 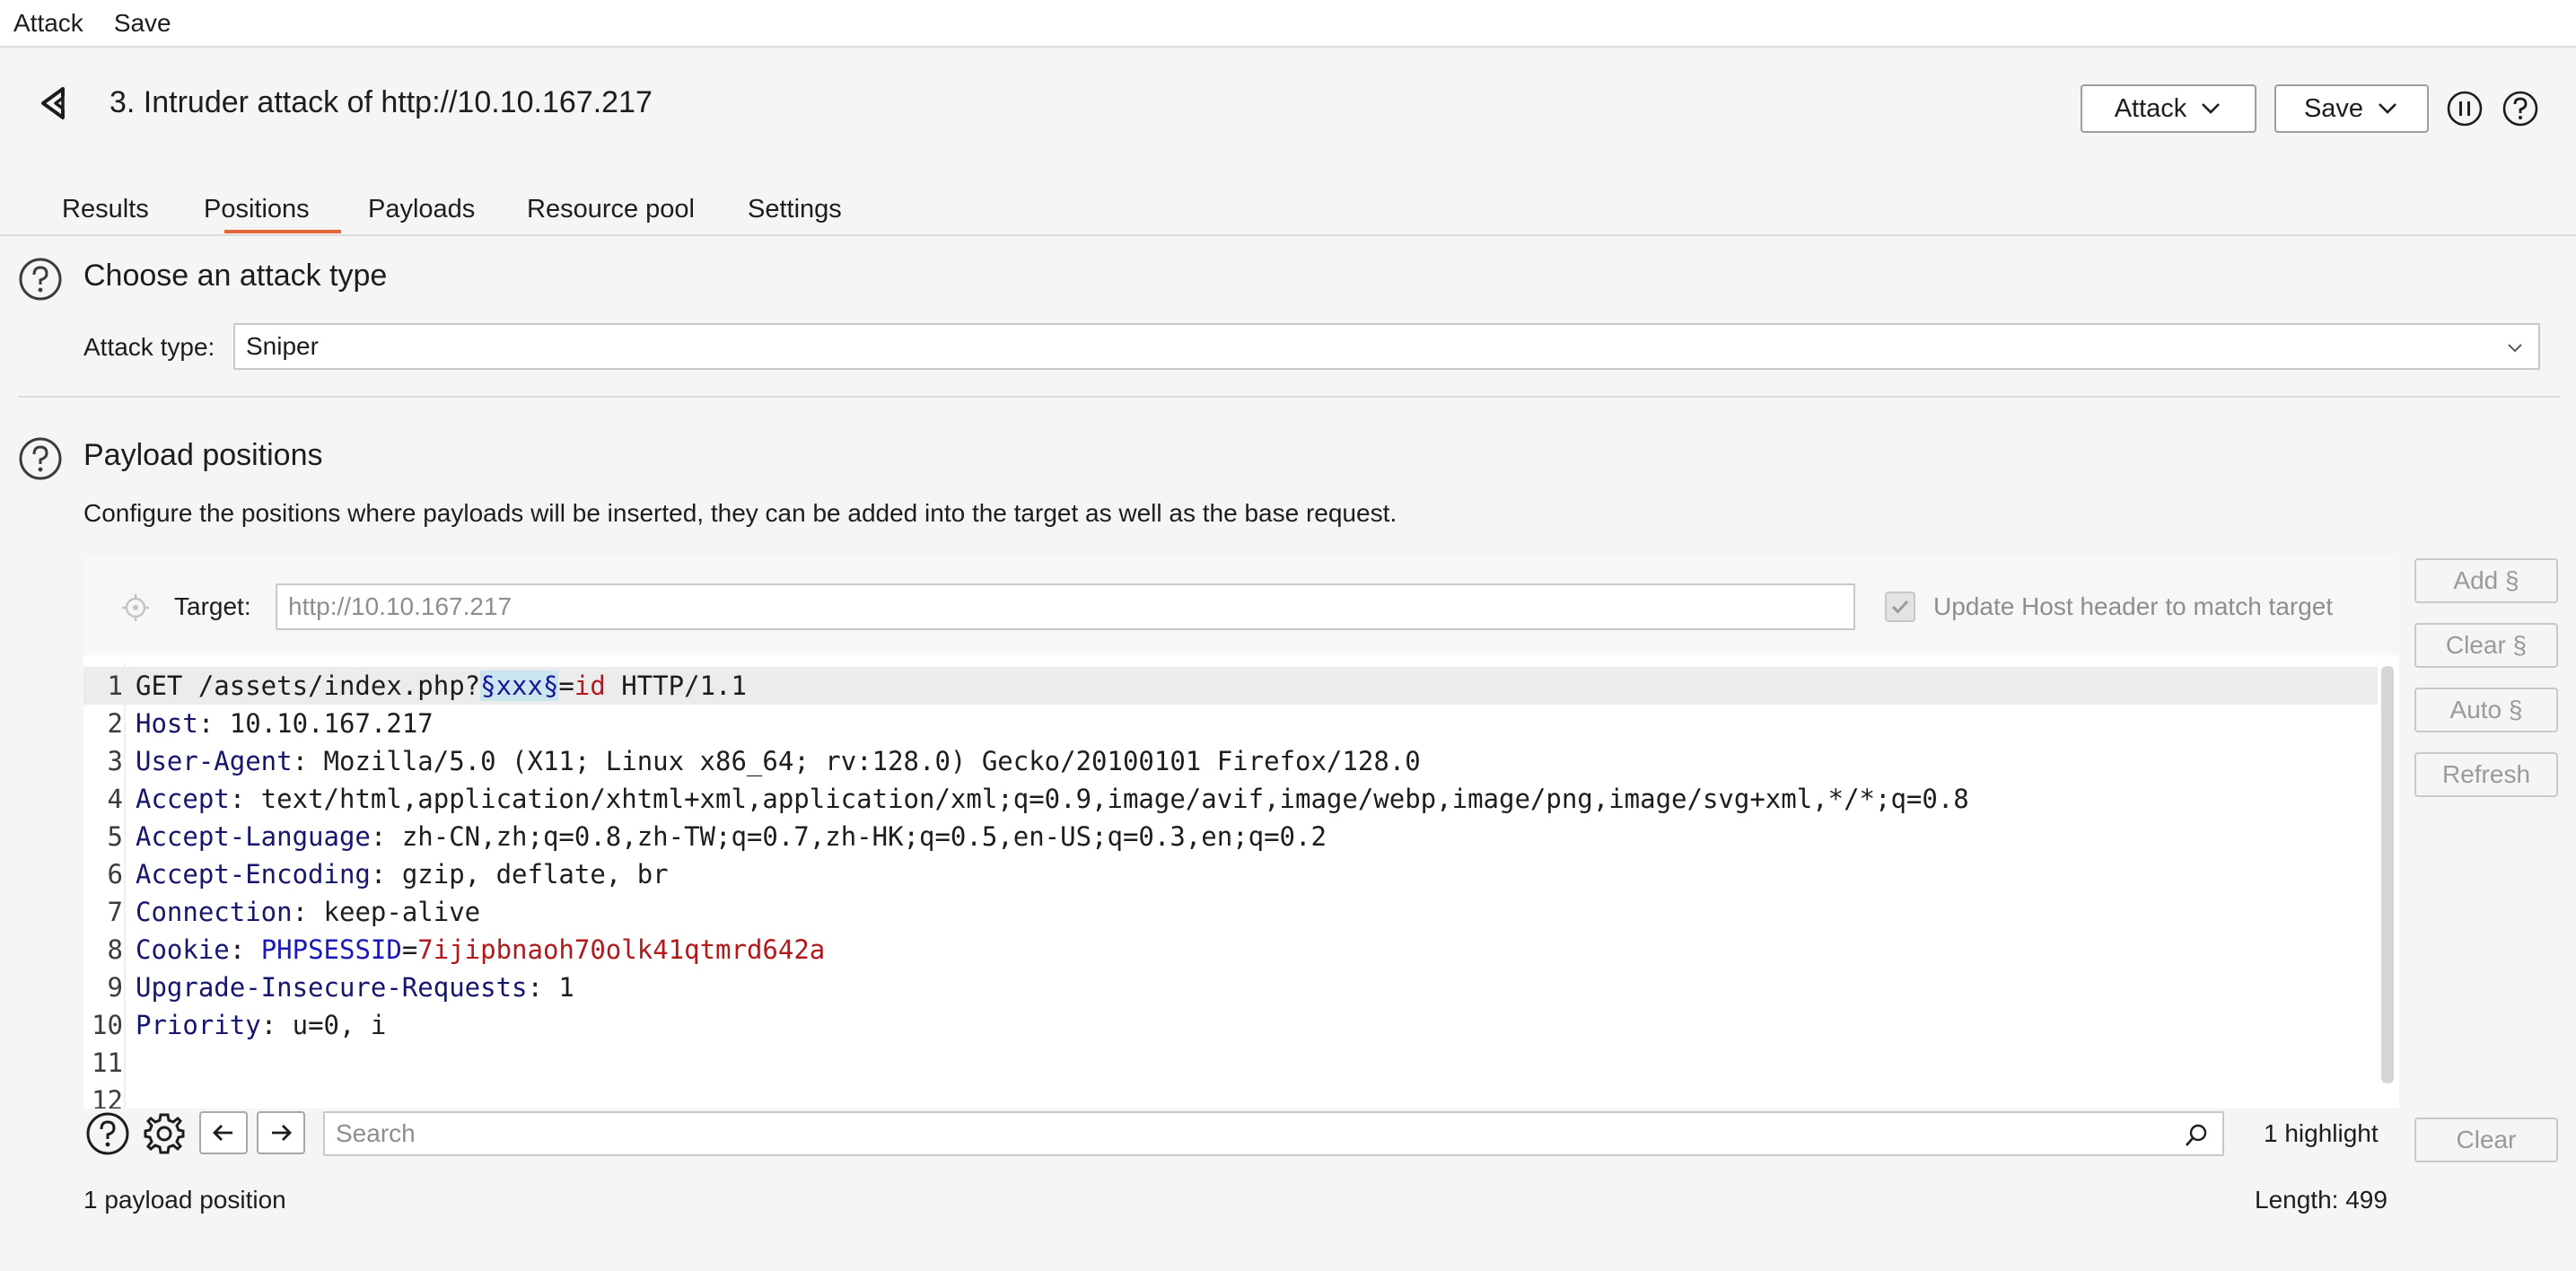 I want to click on attack-type-value: Sniper, so click(x=282, y=346).